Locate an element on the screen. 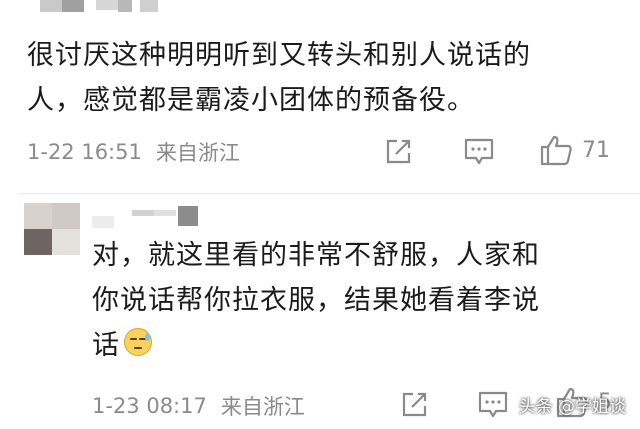 This screenshot has width=640, height=429. comment-1-meta: 1-22 16:51 来自浙江 is located at coordinates (133, 152).